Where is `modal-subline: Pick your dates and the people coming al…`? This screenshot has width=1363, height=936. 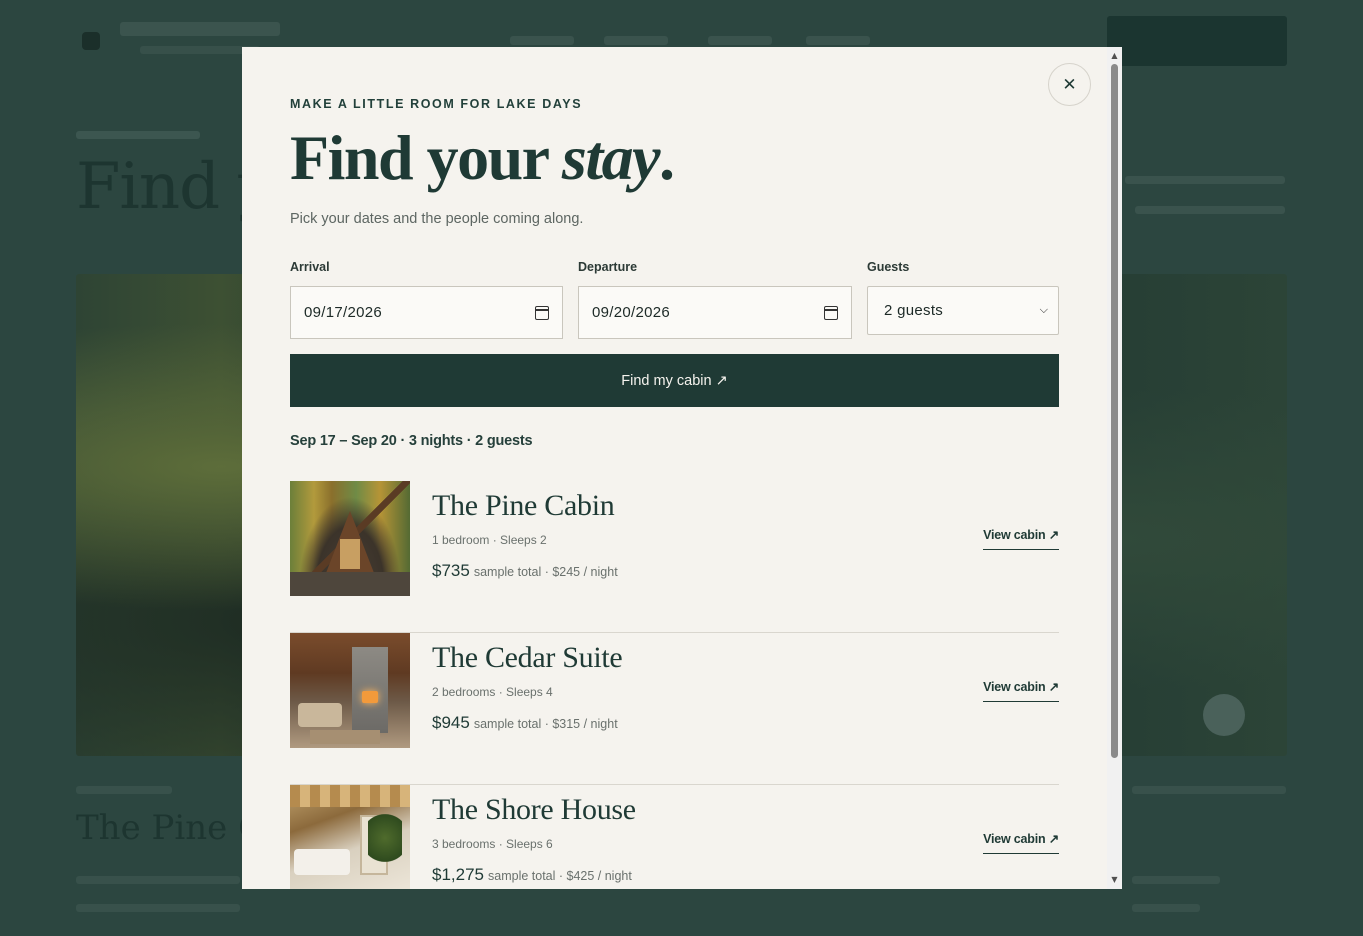 modal-subline: Pick your dates and the people coming al… is located at coordinates (437, 219).